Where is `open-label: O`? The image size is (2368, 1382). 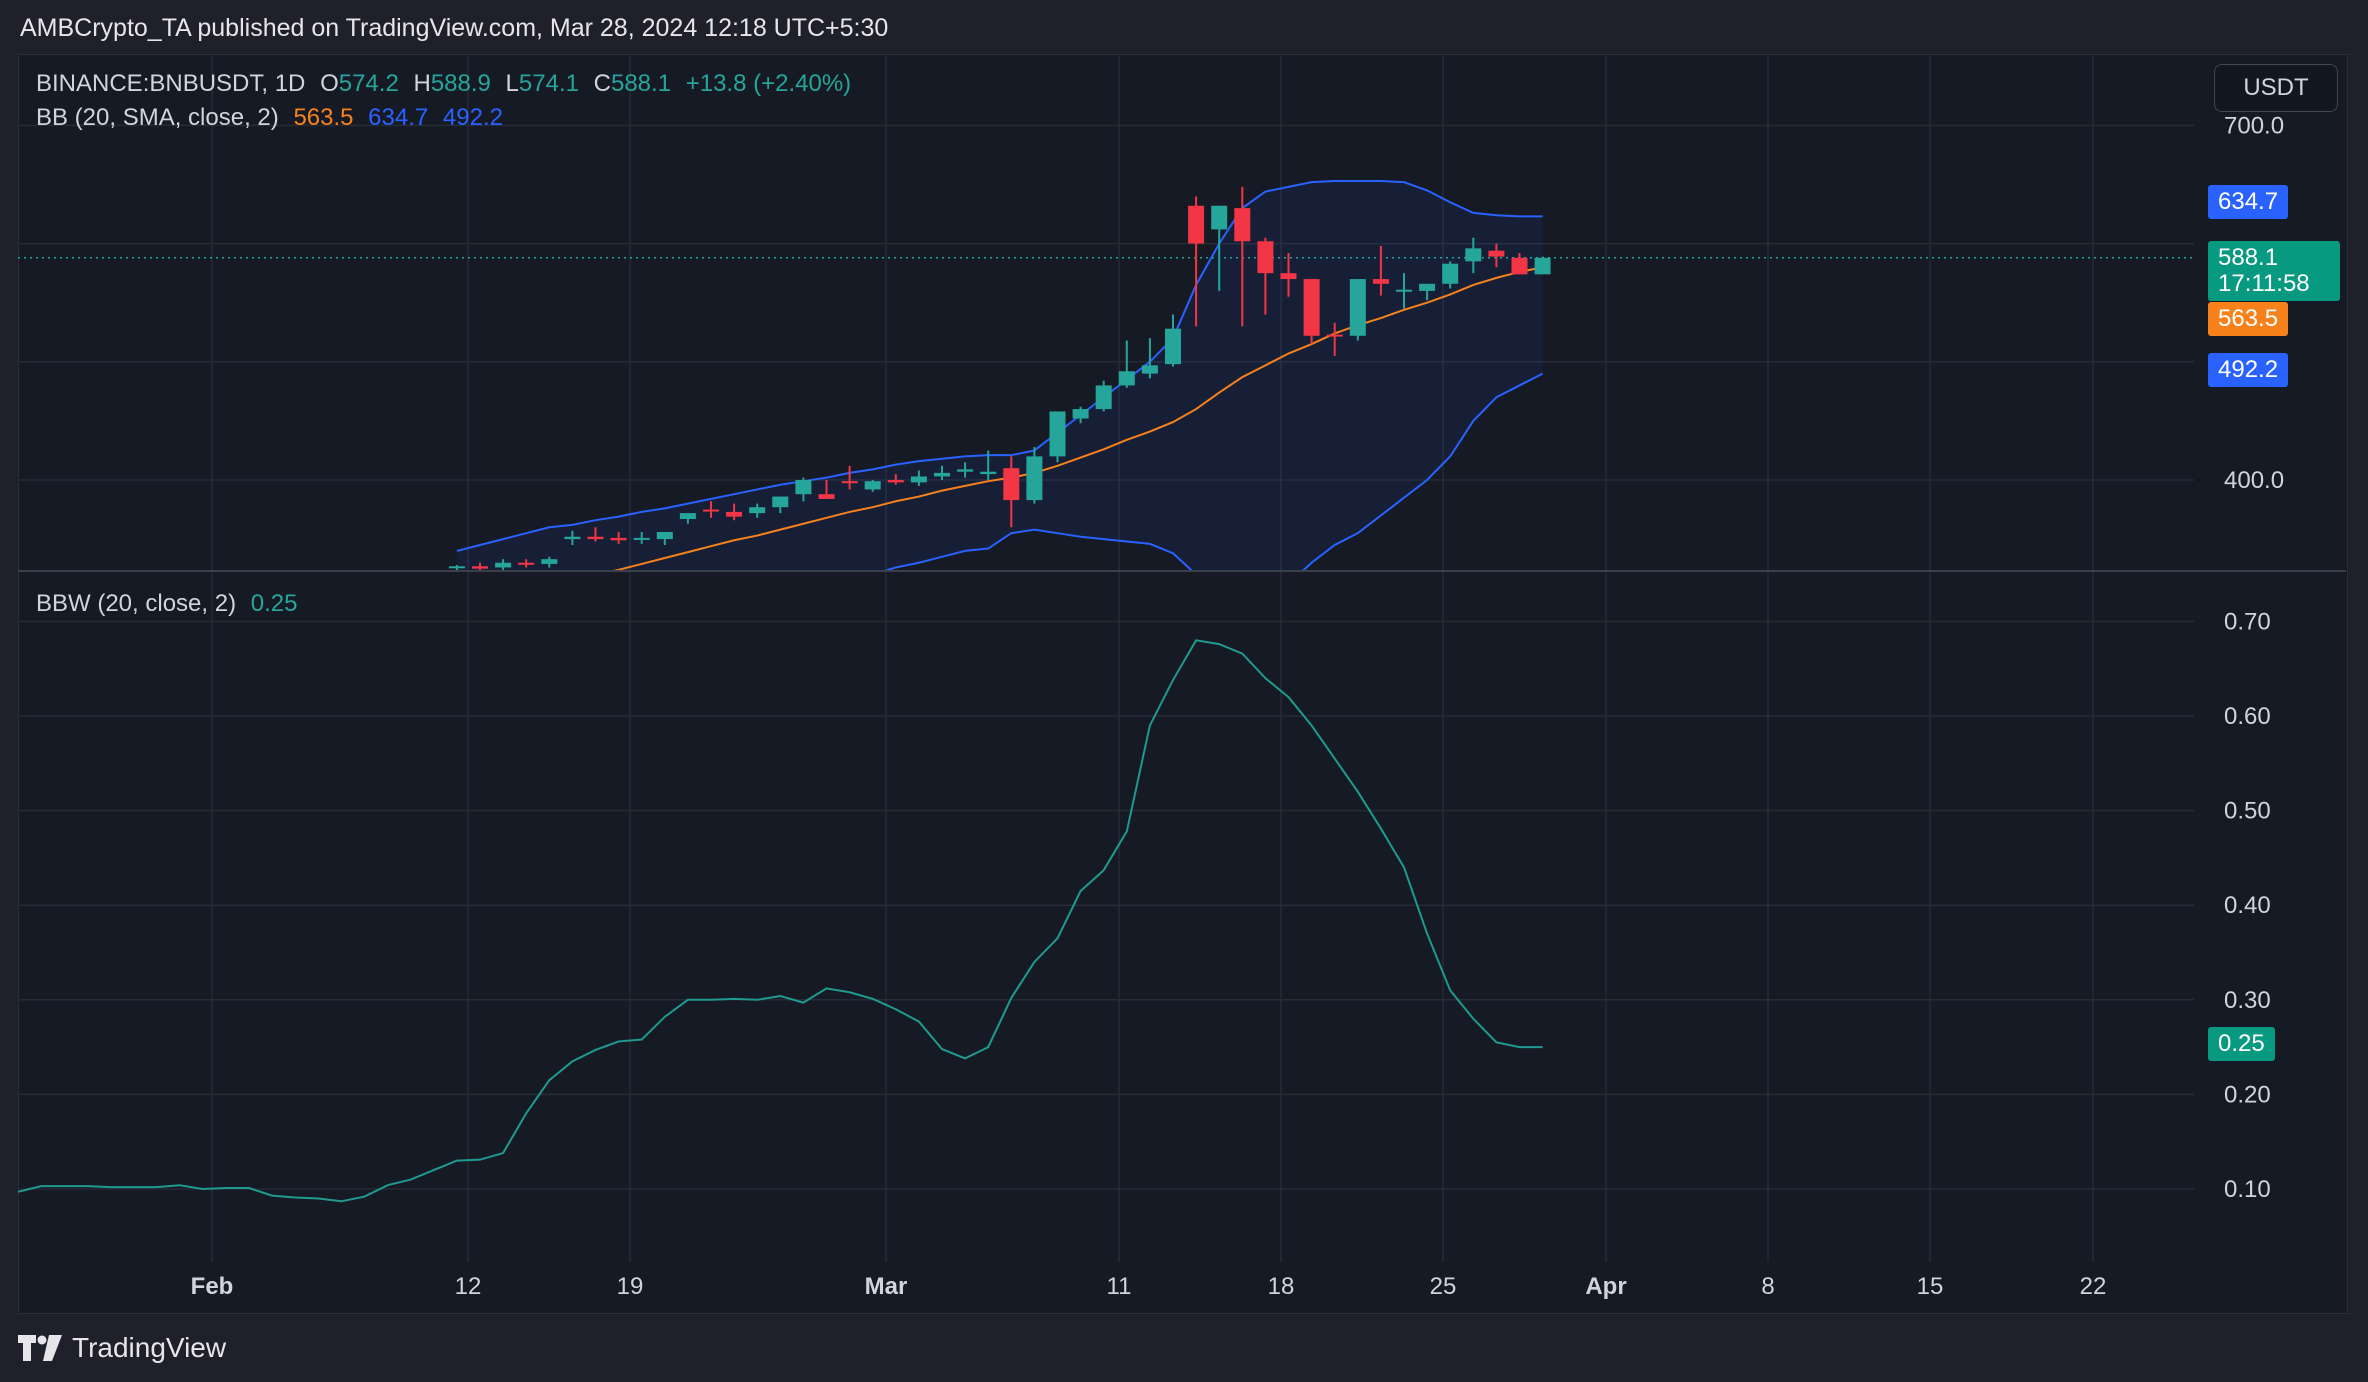
open-label: O is located at coordinates (329, 83).